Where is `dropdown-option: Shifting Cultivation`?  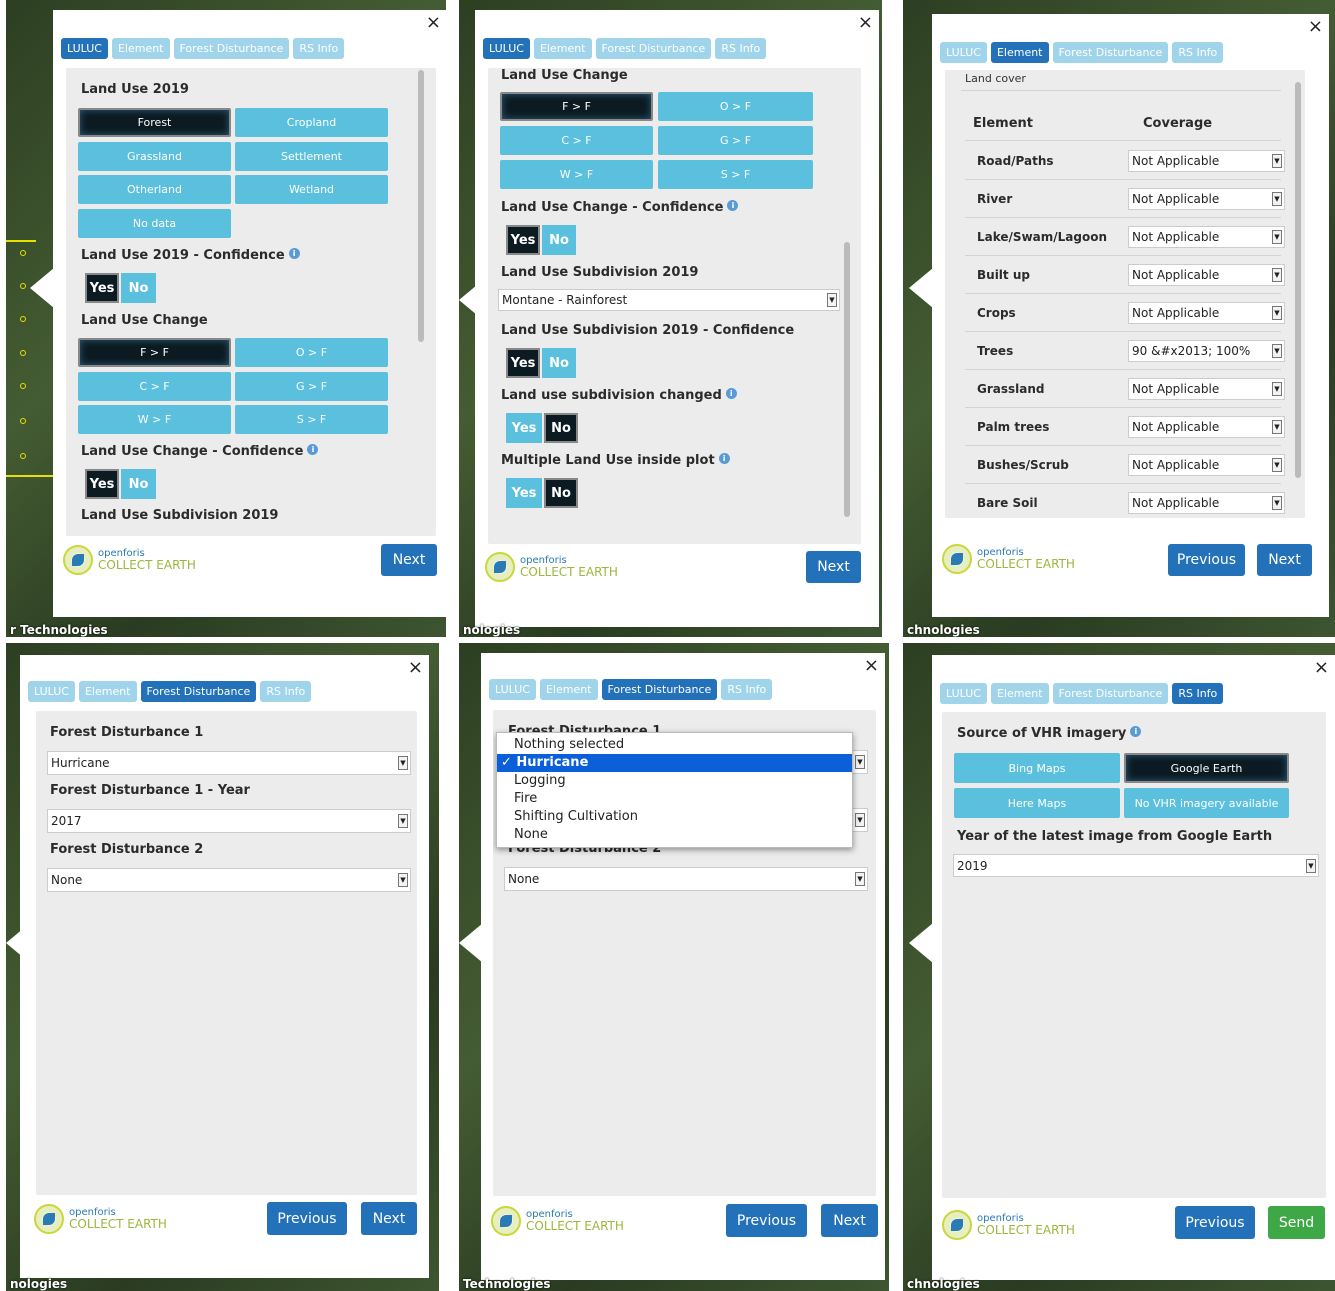
dropdown-option: Shifting Cultivation is located at coordinates (674, 817).